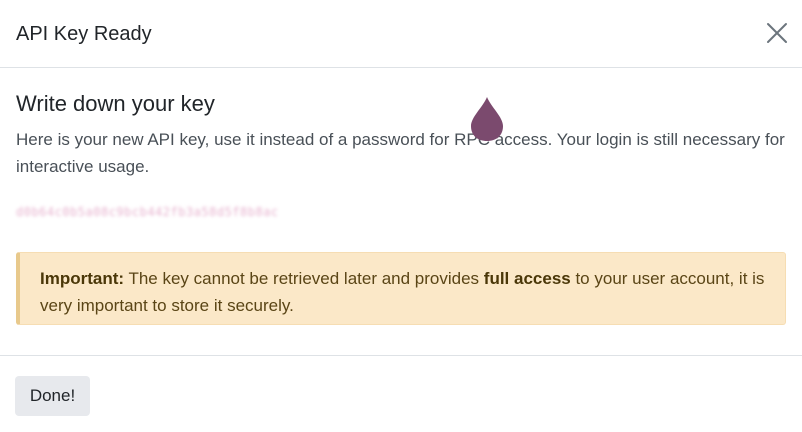  Describe the element at coordinates (82, 278) in the screenshot. I see `alert-label: Important:` at that location.